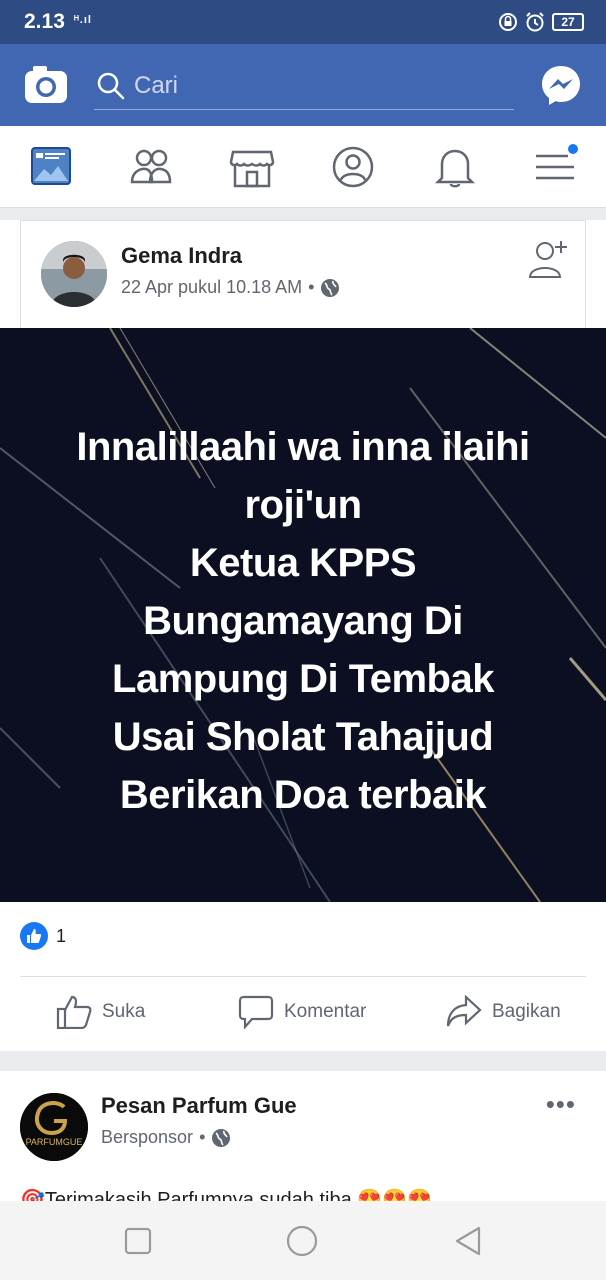  I want to click on post-header: Gema Indra 22 Apr pukul 10.18 AM •, so click(303, 274).